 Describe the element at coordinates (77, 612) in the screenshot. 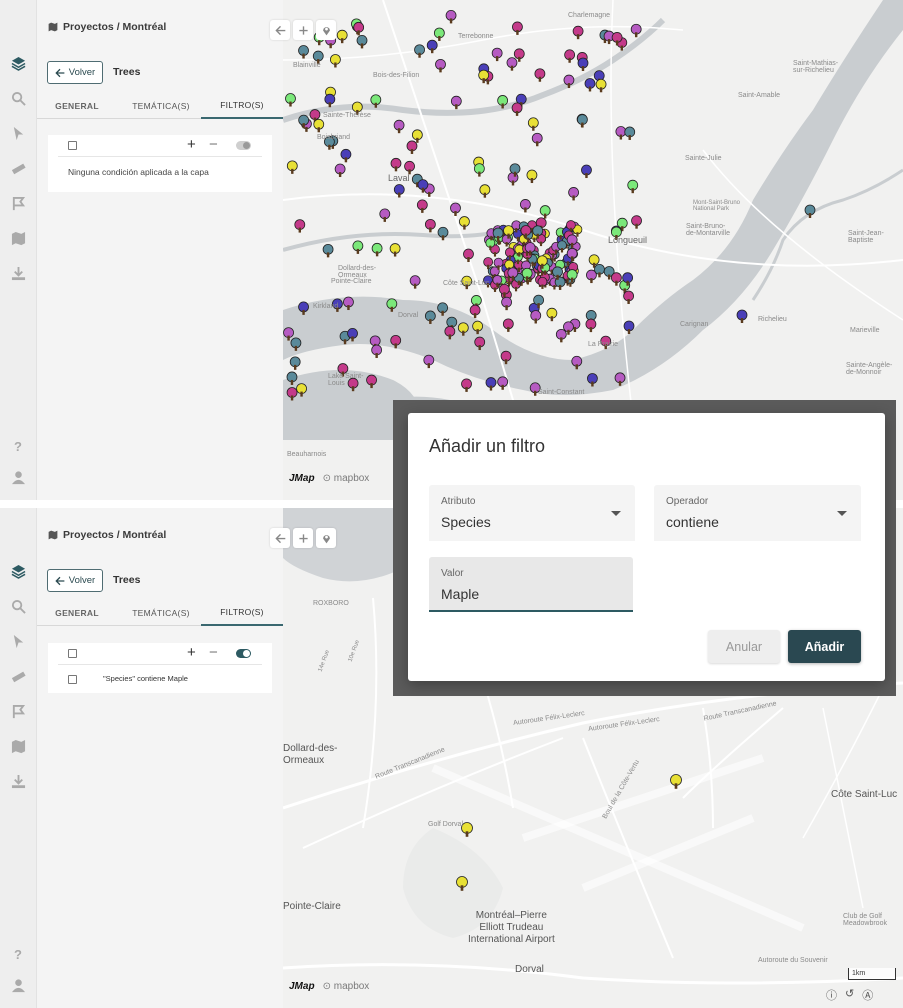

I see `tab-general: GENERAL` at that location.